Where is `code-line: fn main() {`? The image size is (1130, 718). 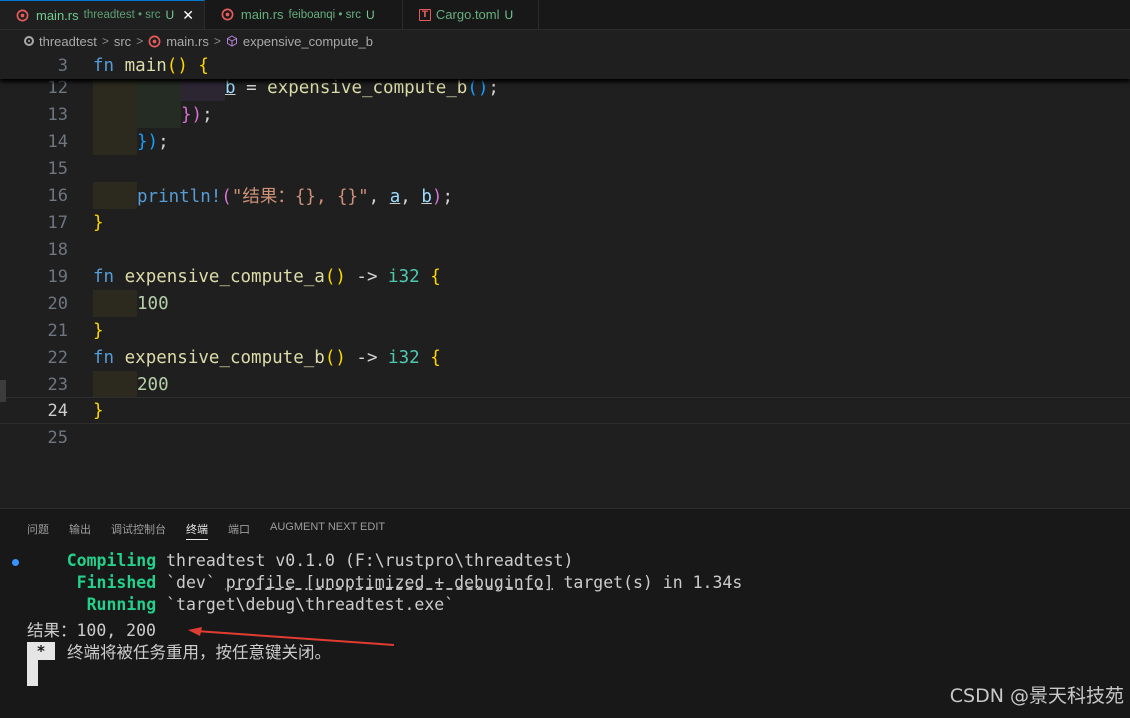 code-line: fn main() { is located at coordinates (151, 65).